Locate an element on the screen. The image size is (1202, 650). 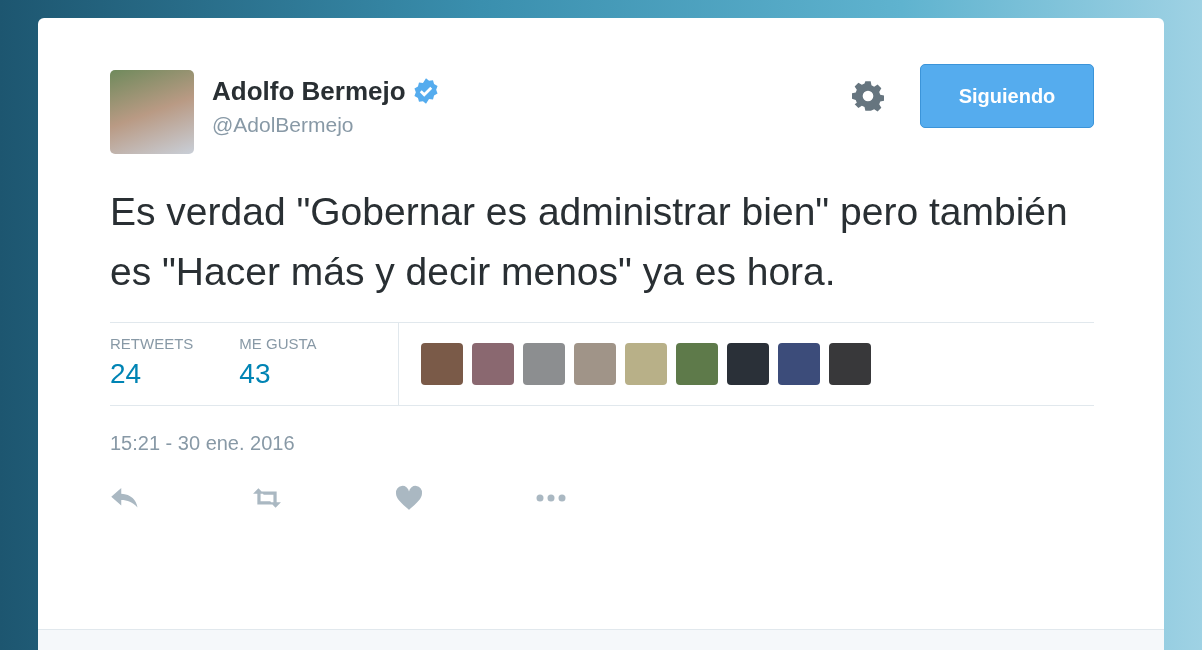
author-handle: @AdolBermejo is located at coordinates (532, 124).